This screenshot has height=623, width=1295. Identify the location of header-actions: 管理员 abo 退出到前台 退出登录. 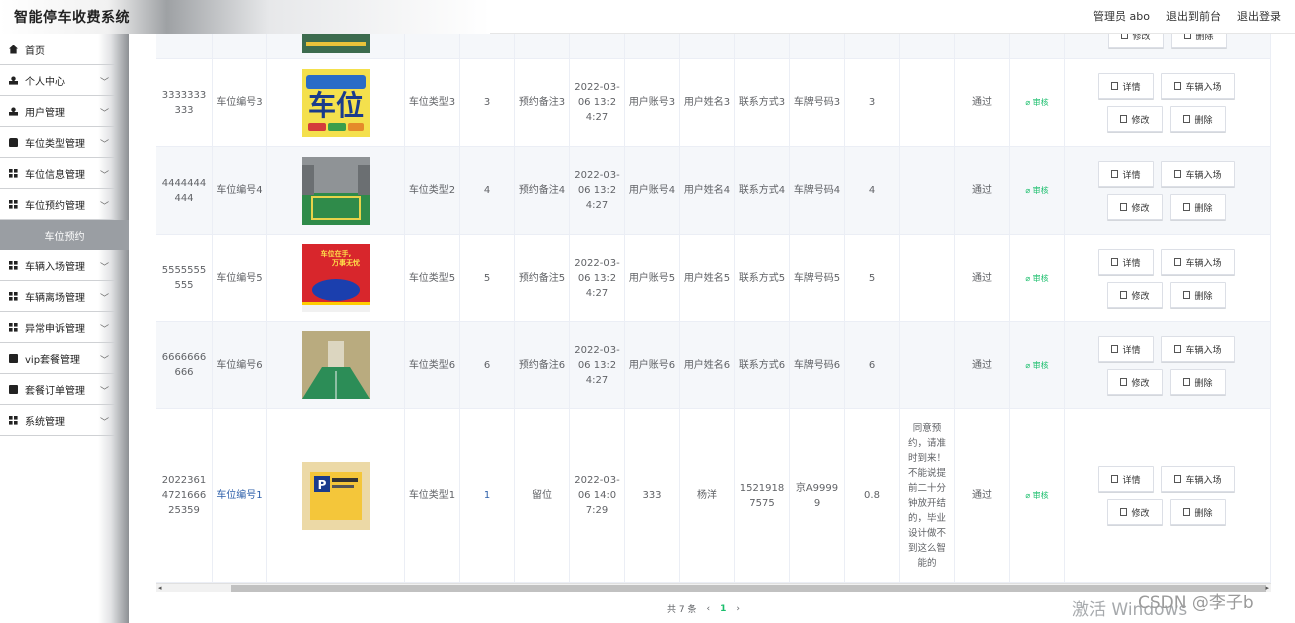
(1187, 16).